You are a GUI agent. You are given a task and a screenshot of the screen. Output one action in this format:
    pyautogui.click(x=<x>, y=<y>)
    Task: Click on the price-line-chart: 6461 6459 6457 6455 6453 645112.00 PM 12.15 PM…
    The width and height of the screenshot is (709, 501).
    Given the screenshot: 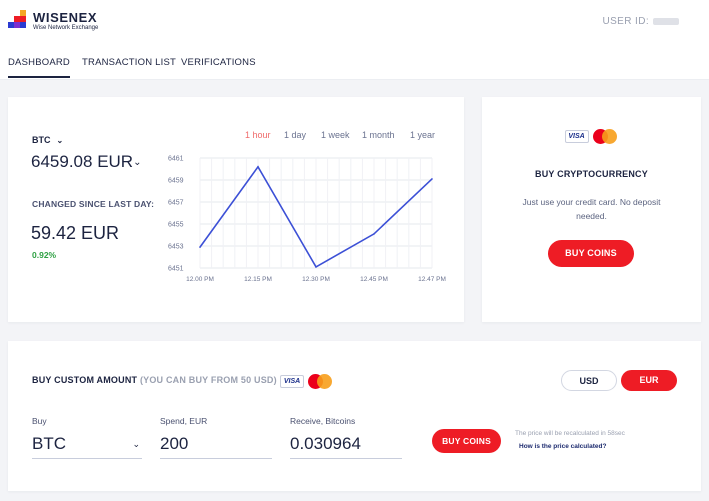 What is the action you would take?
    pyautogui.click(x=308, y=220)
    